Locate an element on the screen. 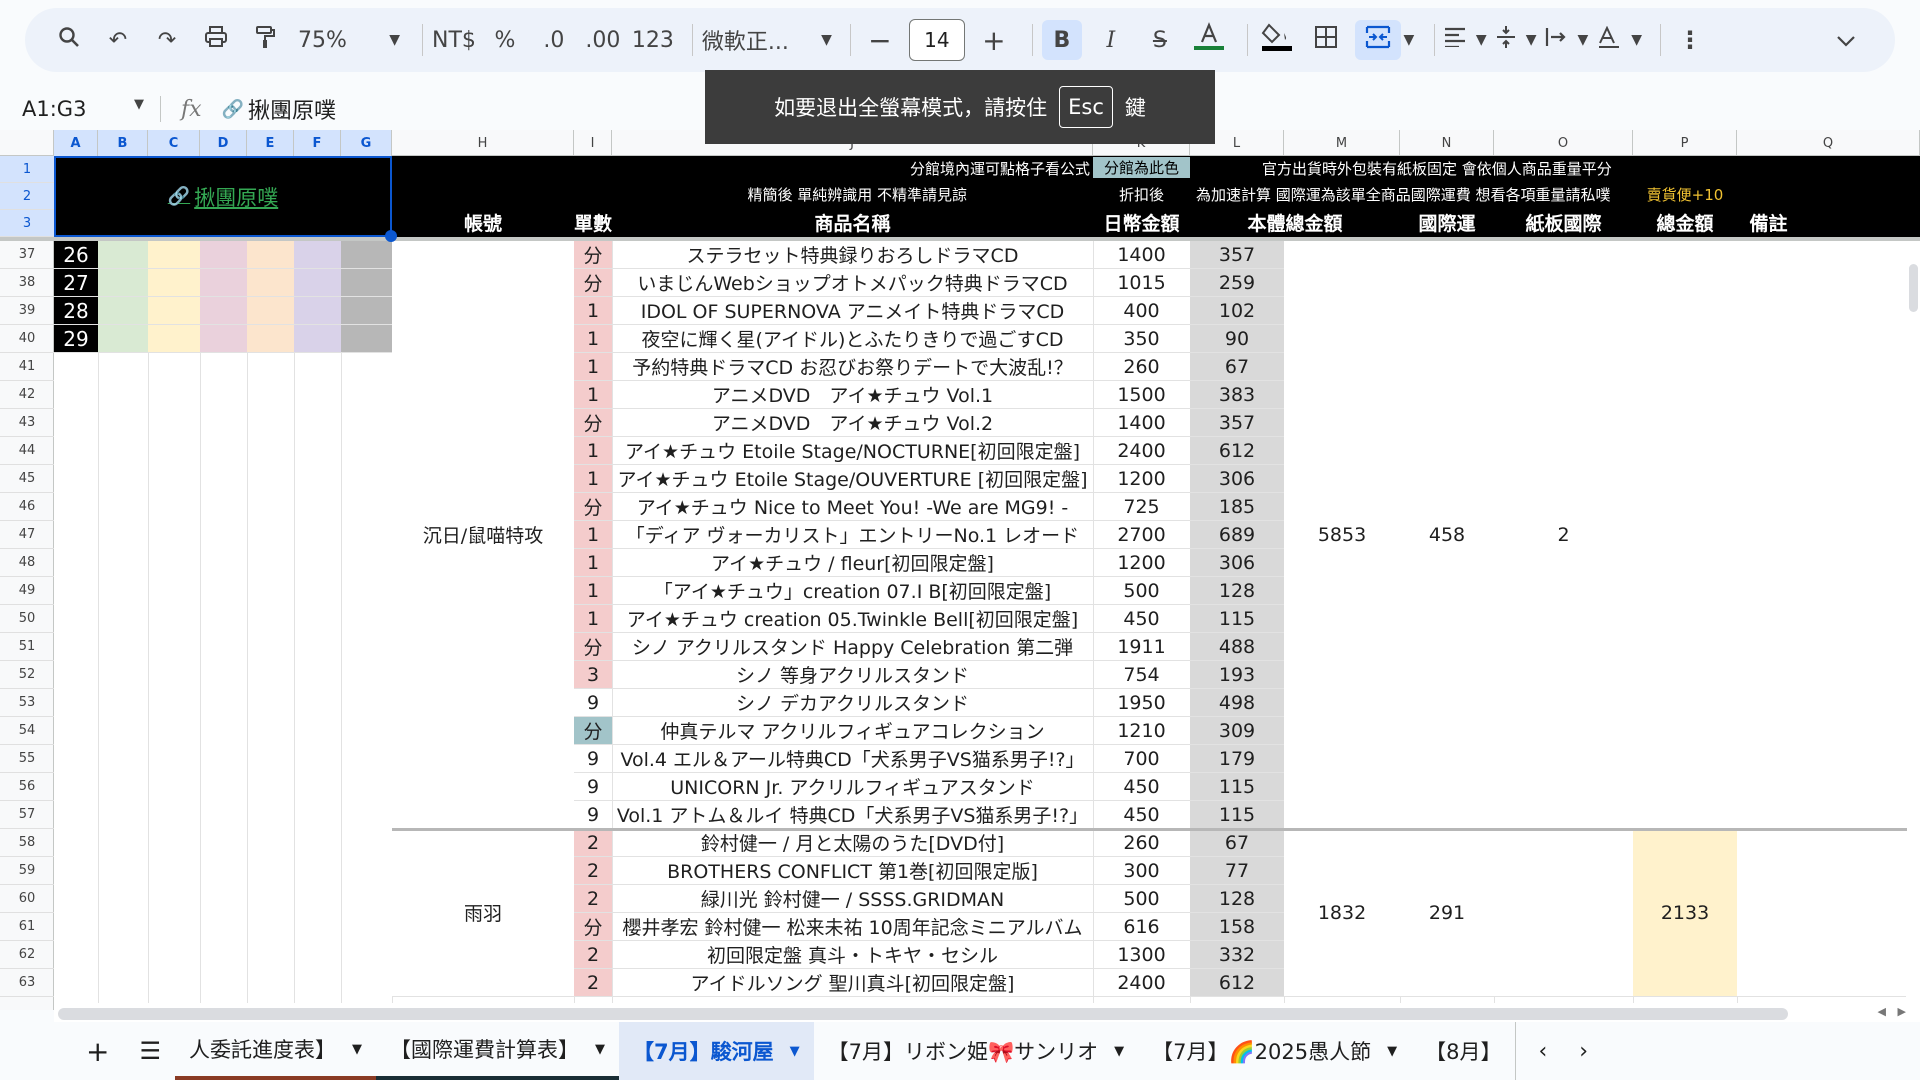 The width and height of the screenshot is (1920, 1080). jpy-amount-cell: 754 is located at coordinates (1141, 675).